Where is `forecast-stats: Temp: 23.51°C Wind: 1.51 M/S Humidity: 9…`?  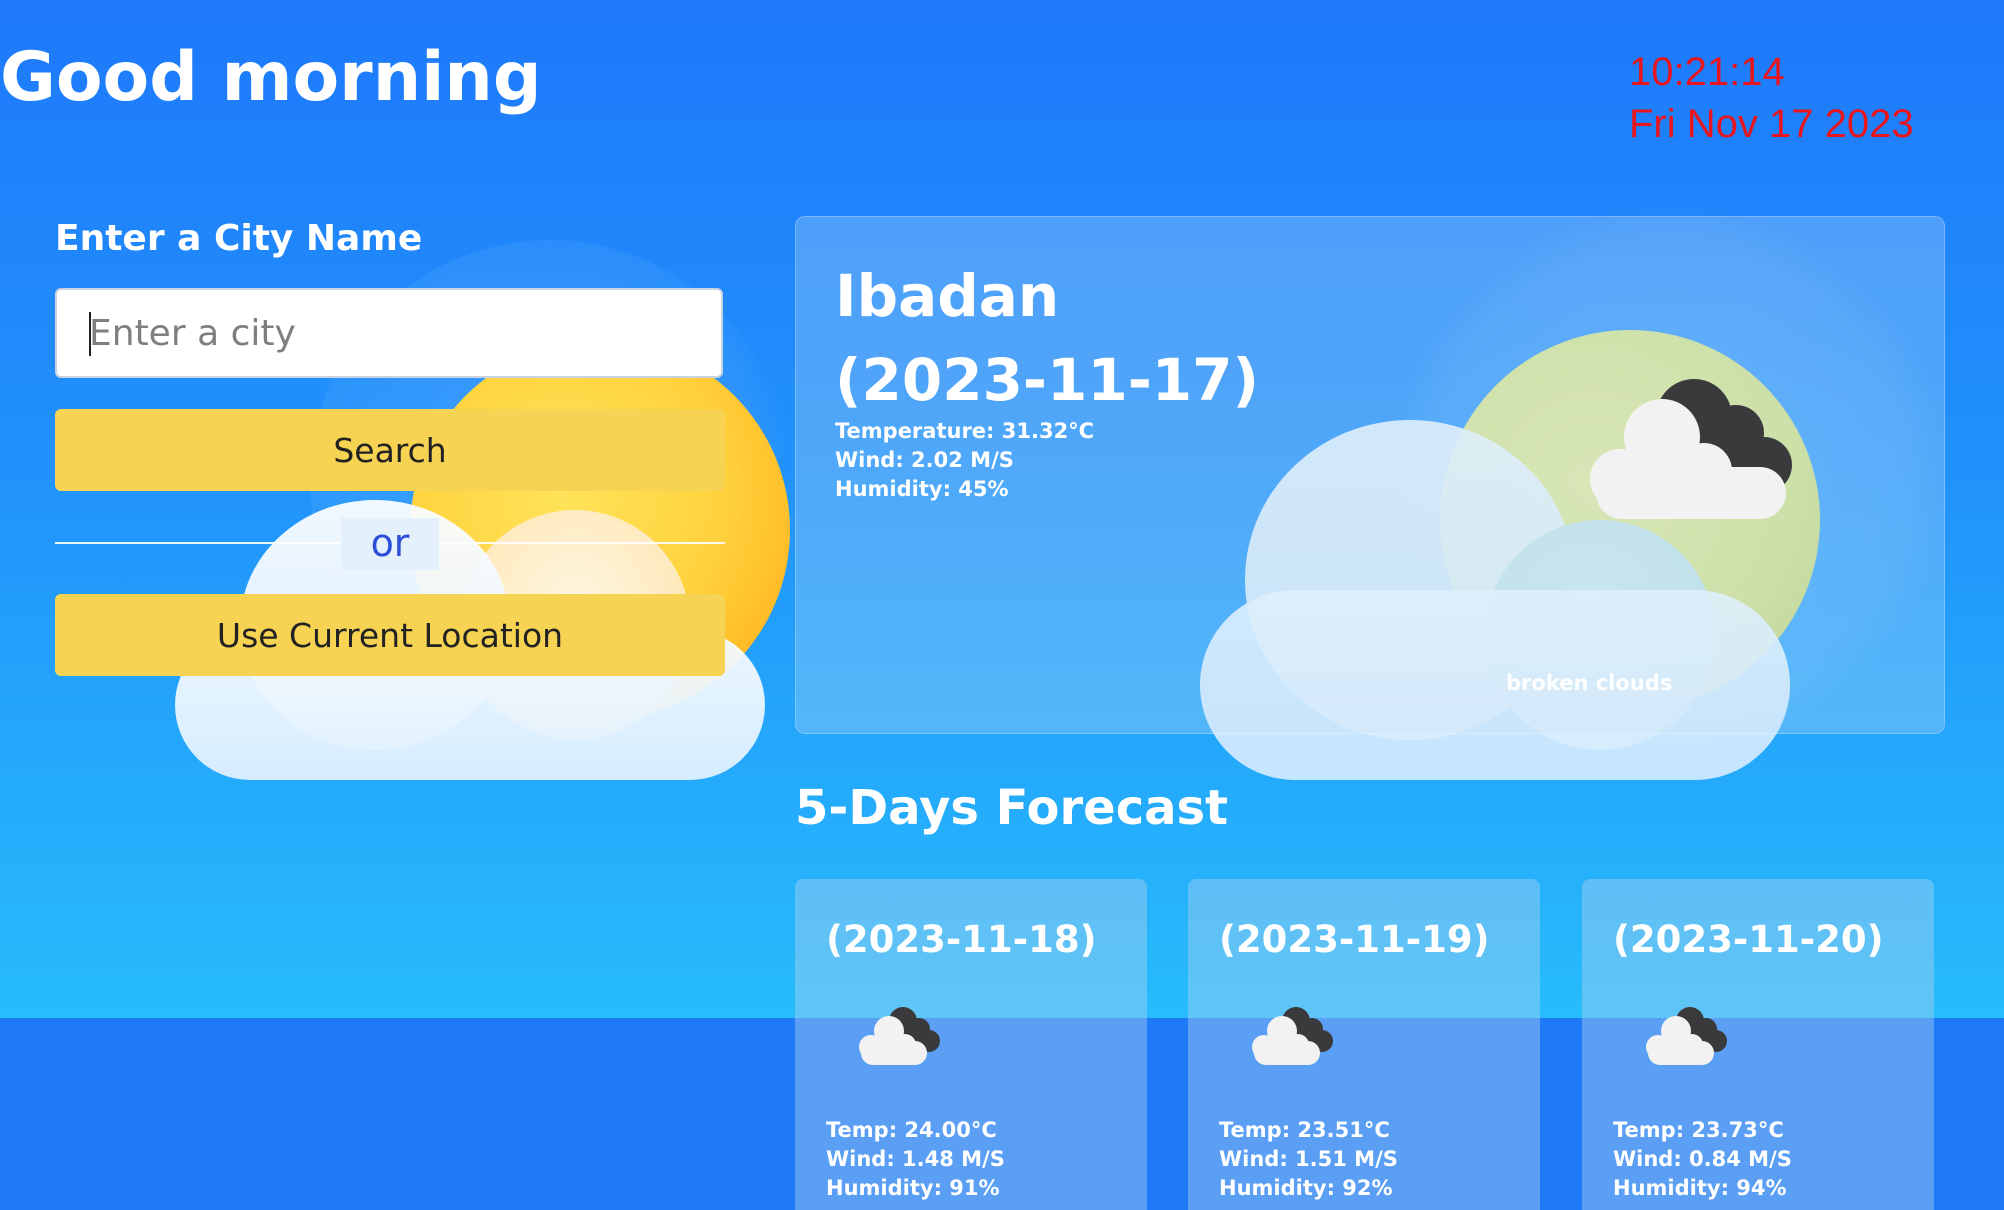 forecast-stats: Temp: 23.51°C Wind: 1.51 M/S Humidity: 9… is located at coordinates (1308, 1159).